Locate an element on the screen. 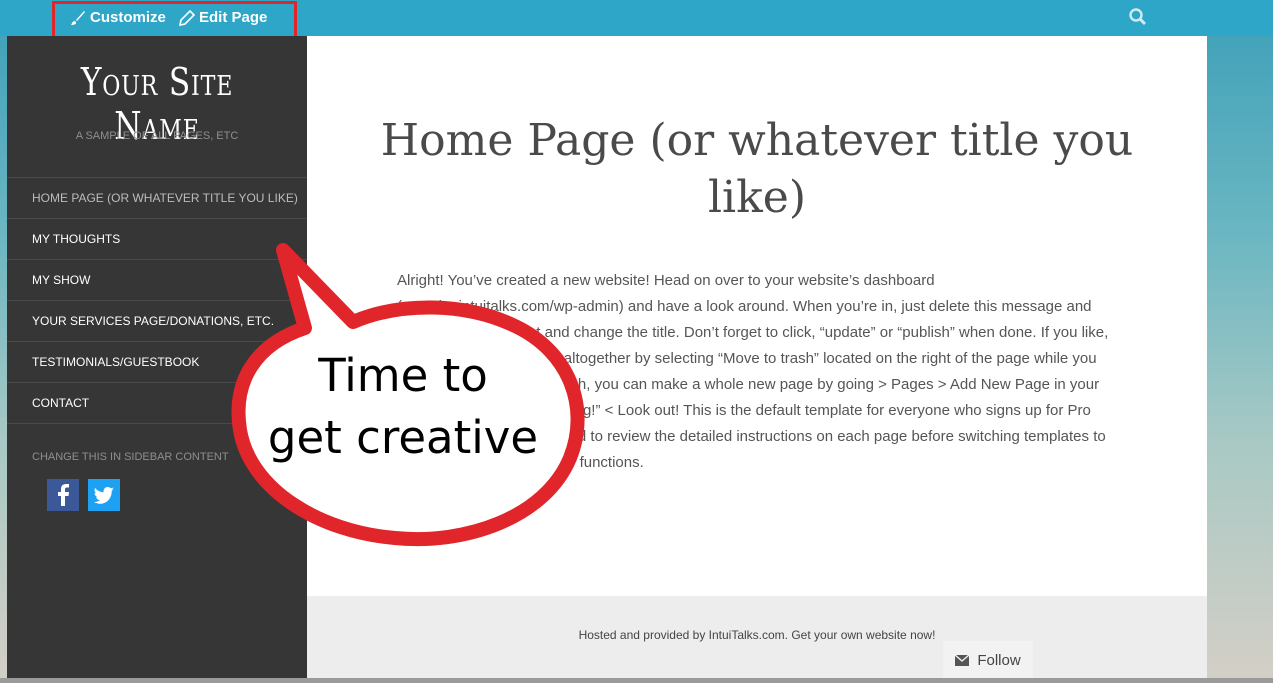 This screenshot has width=1273, height=683. site-description: A SAMPLE OF ALL PAGES, ETC is located at coordinates (157, 136).